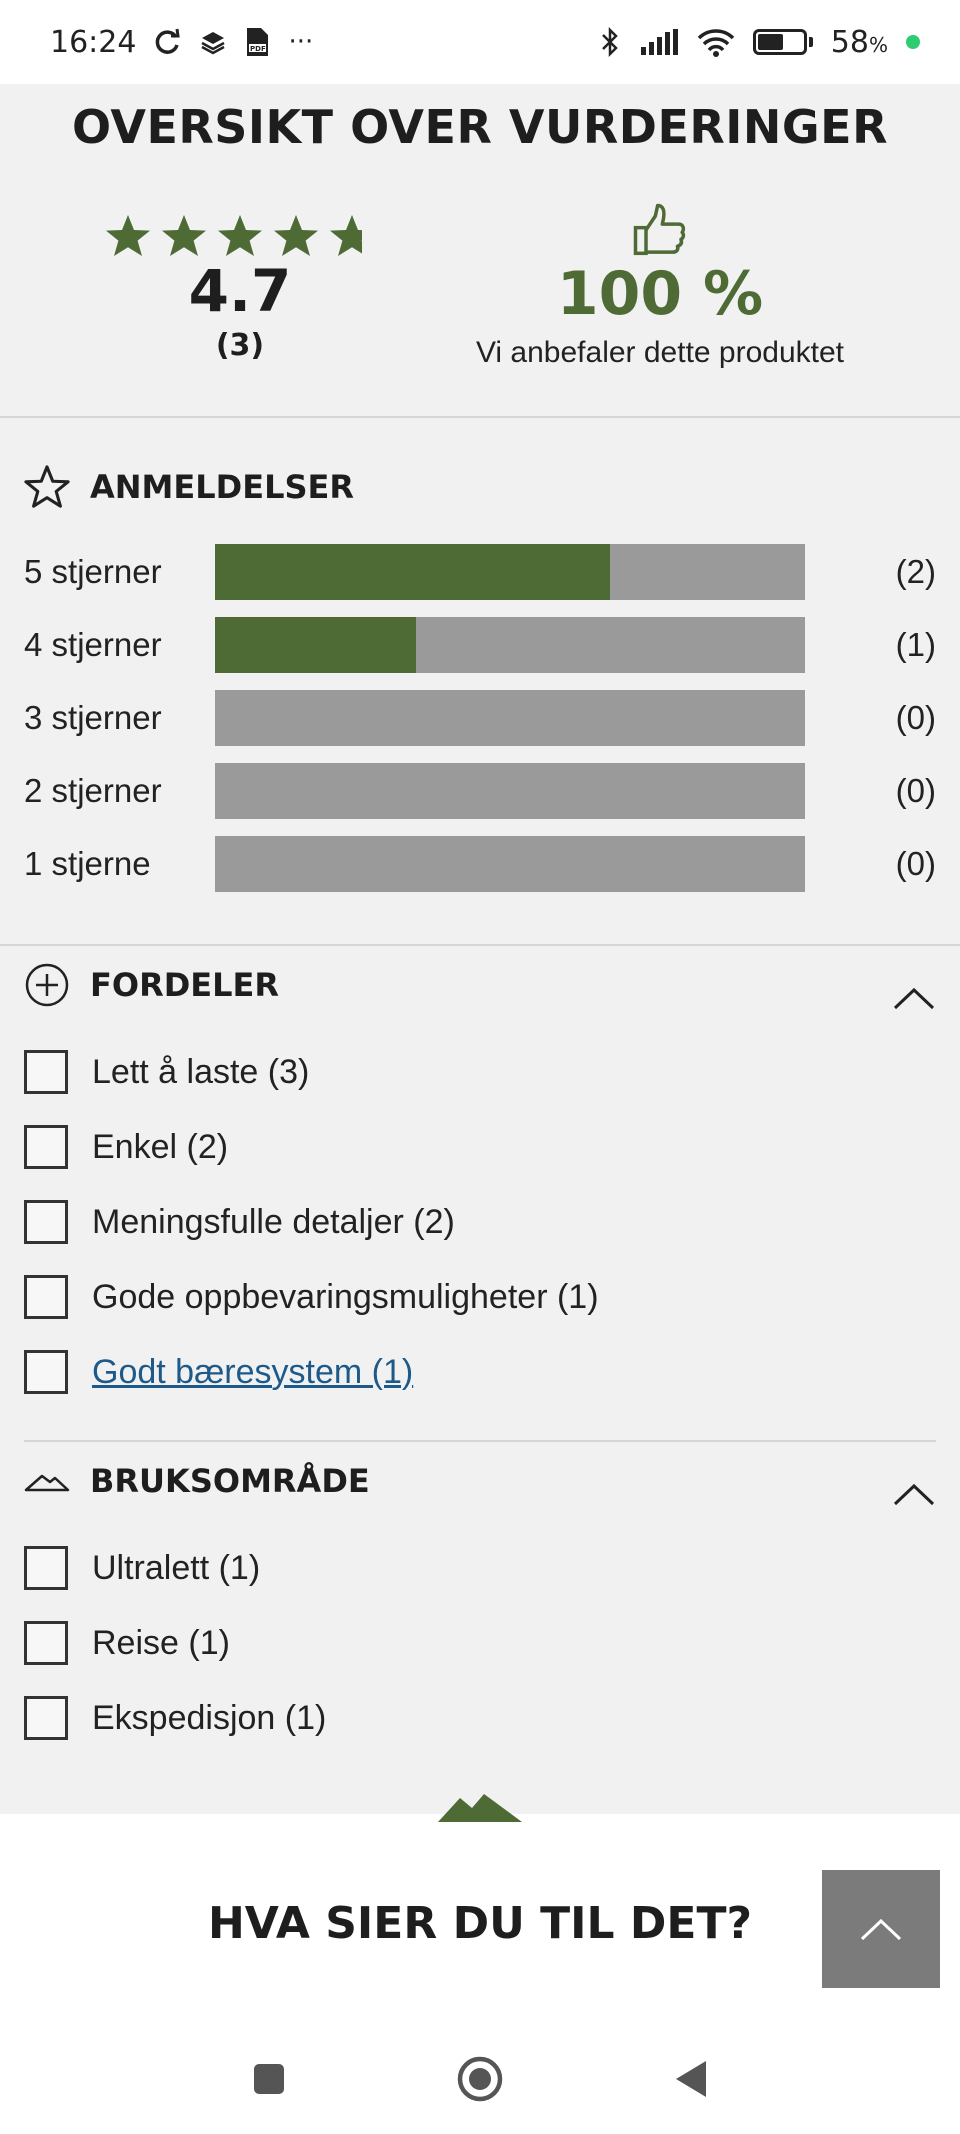 This screenshot has width=960, height=2134. What do you see at coordinates (222, 487) in the screenshot?
I see `ratings-heading-label: ANMELDELSER` at bounding box center [222, 487].